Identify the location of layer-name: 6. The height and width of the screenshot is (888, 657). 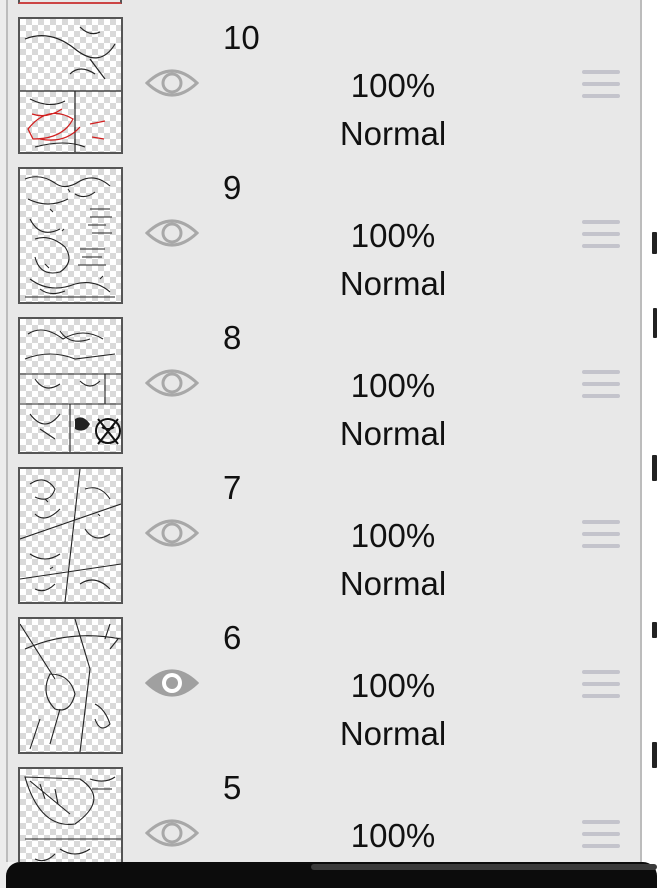
(232, 637).